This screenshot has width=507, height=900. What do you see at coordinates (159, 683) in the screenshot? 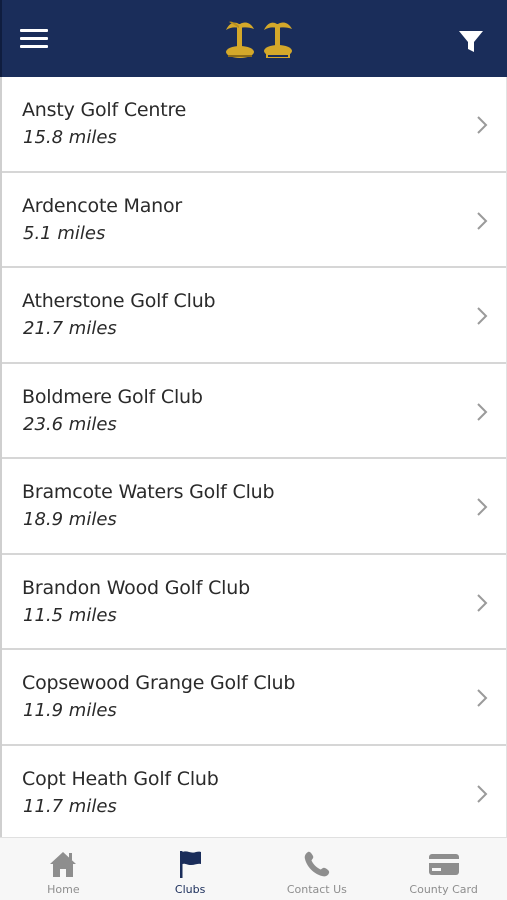
I see `club-name: Copsewood Grange Golf Club` at bounding box center [159, 683].